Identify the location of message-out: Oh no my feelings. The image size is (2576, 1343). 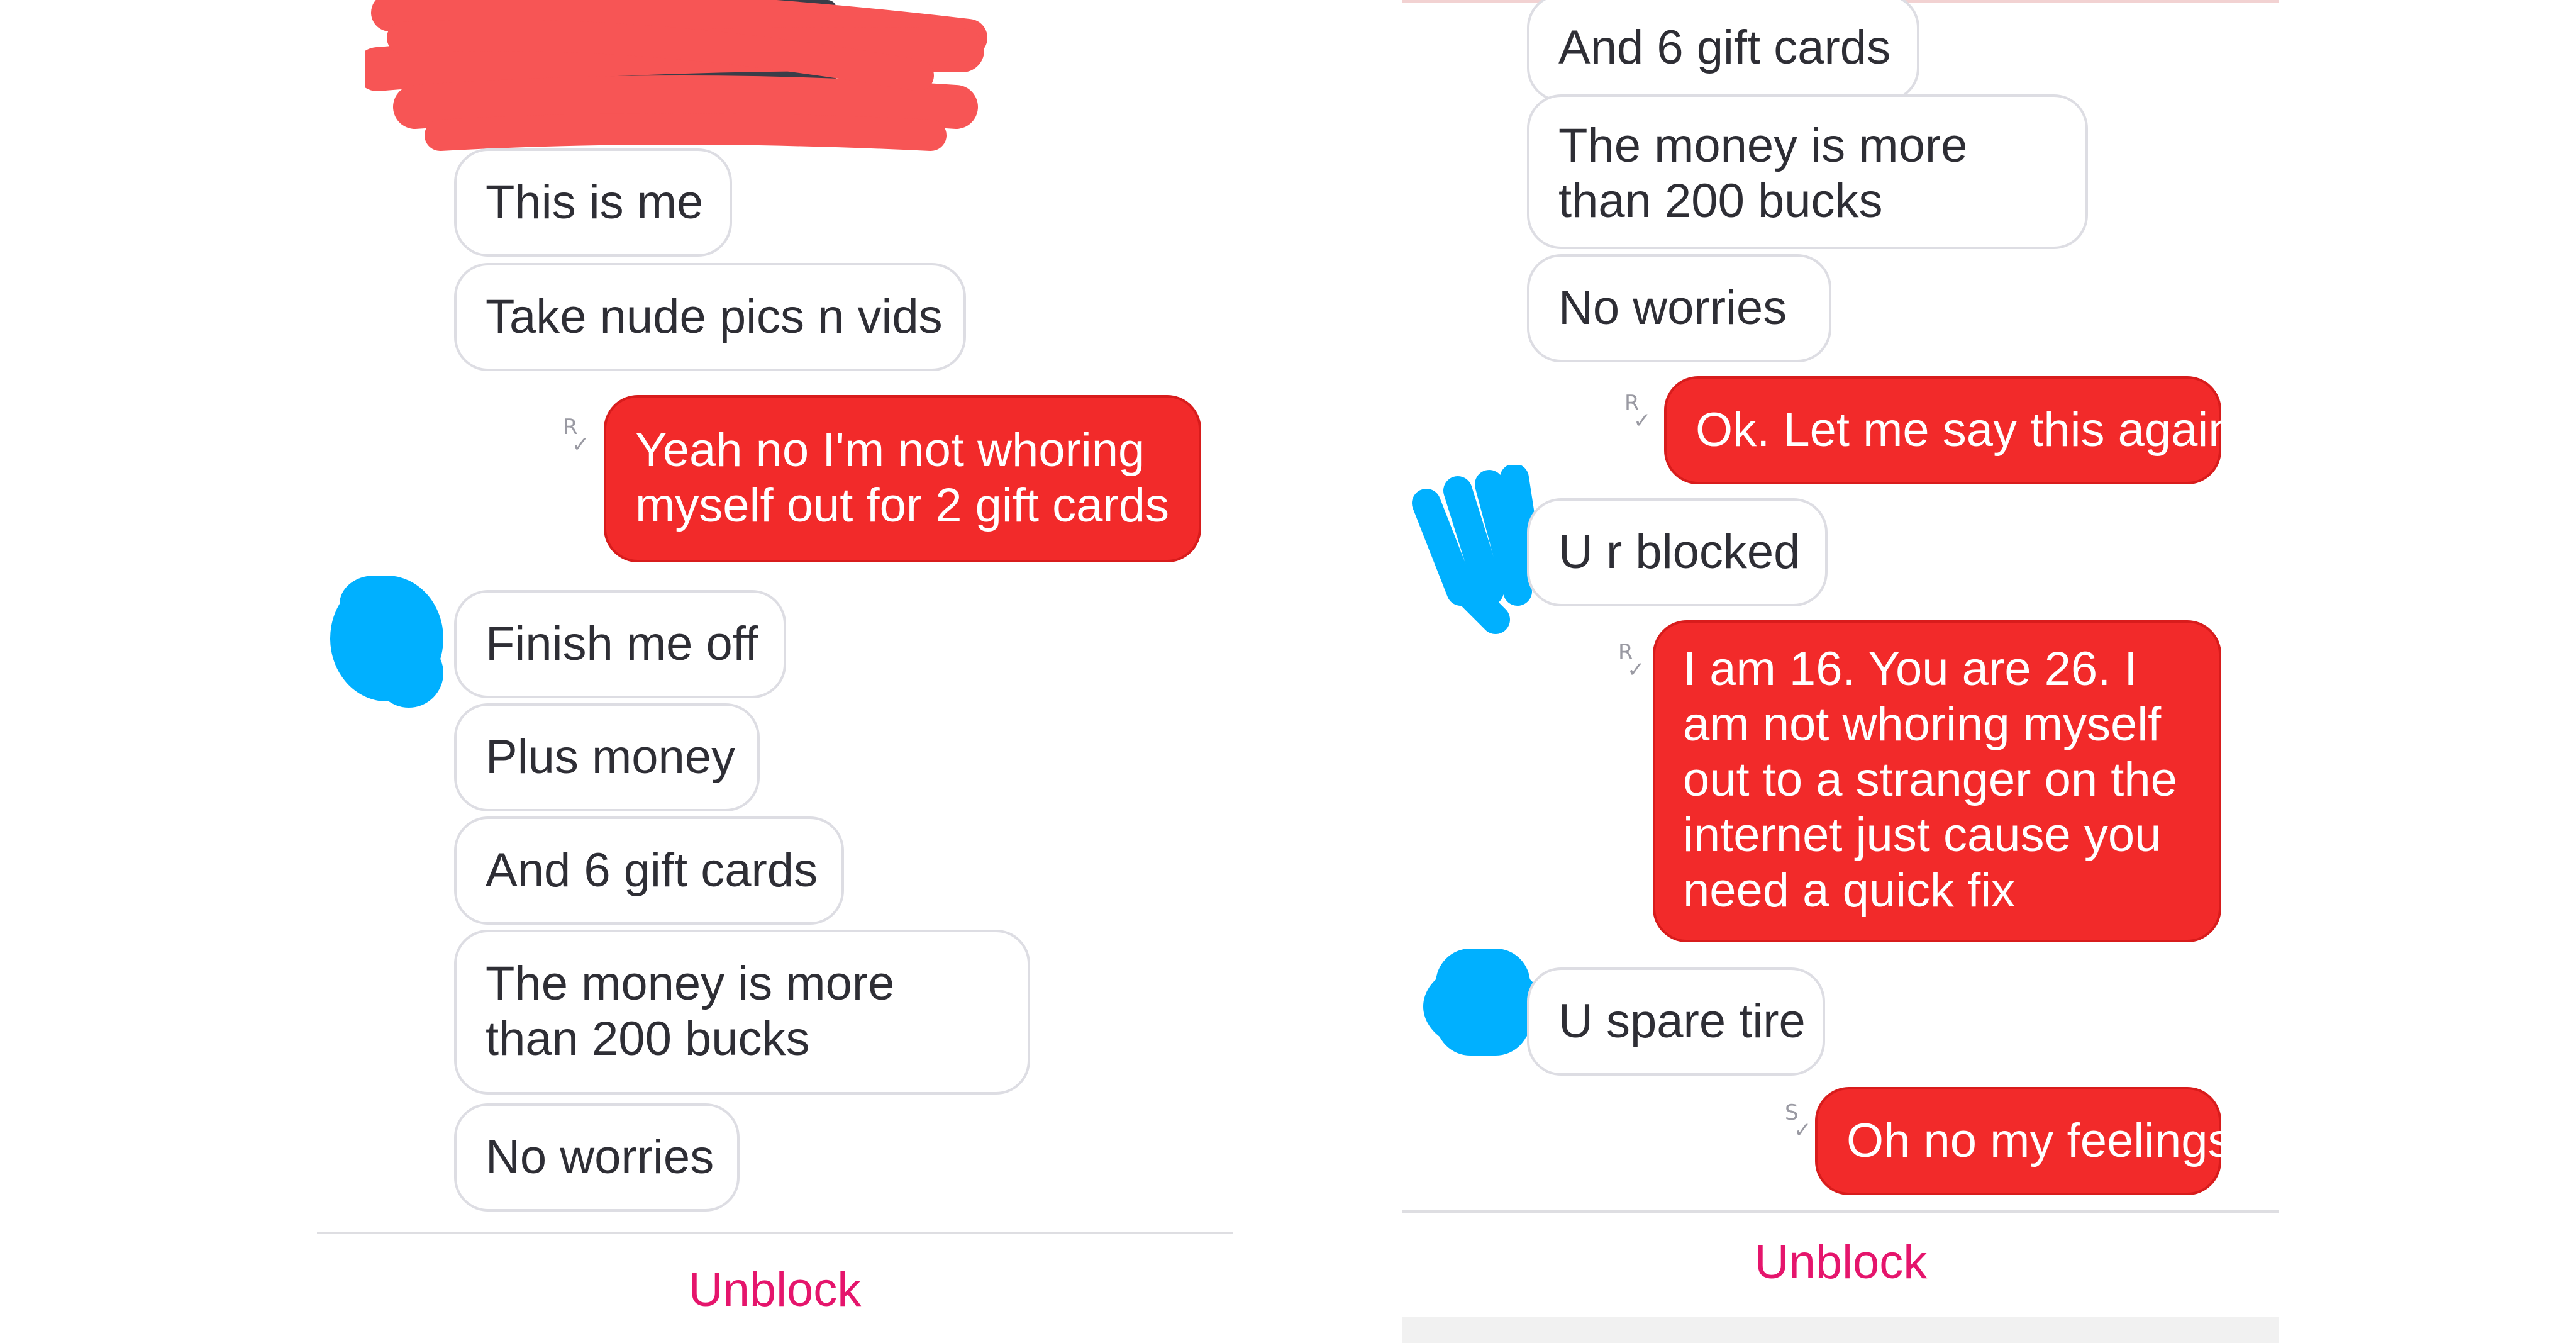
(2023, 1141).